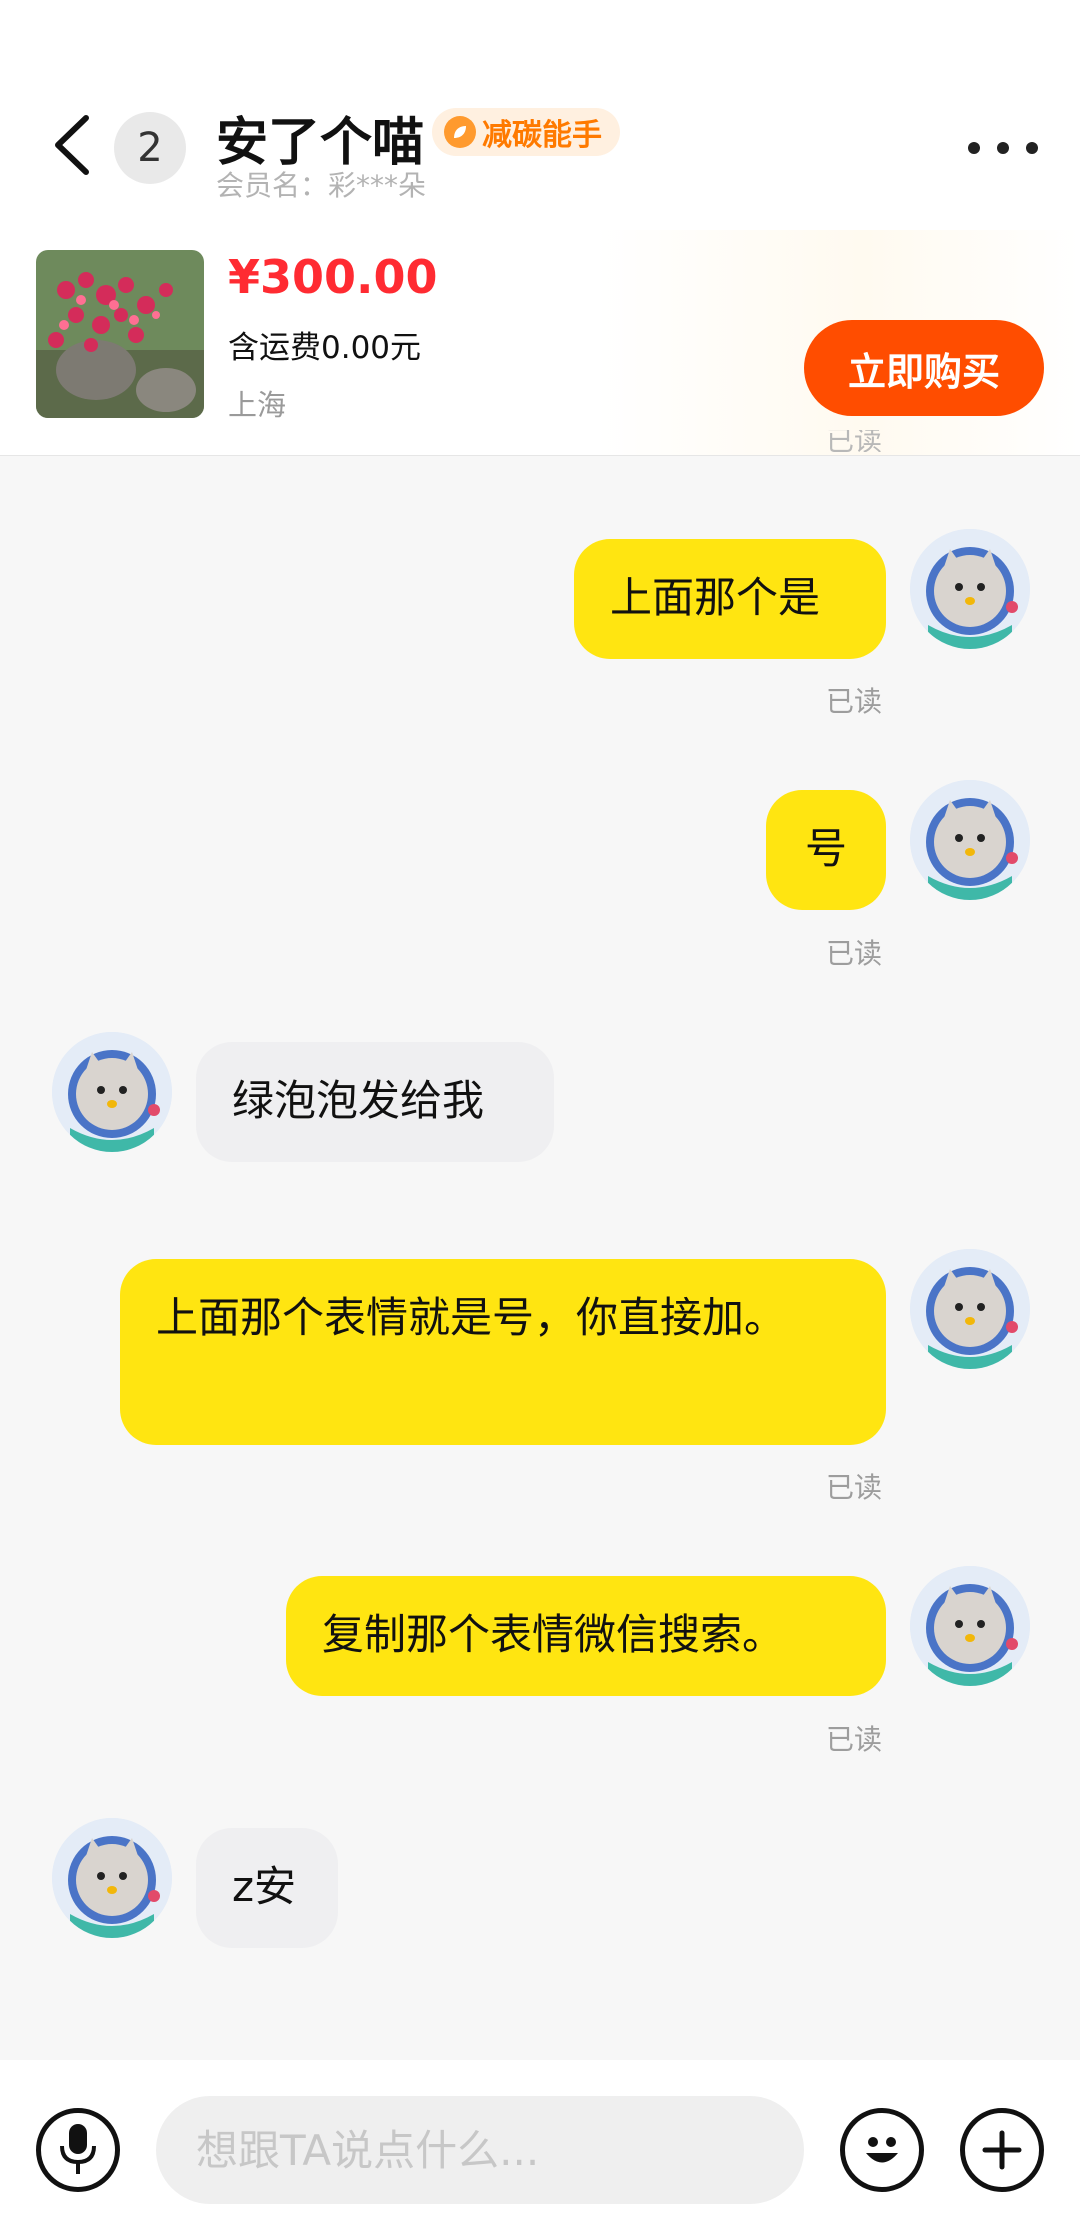  Describe the element at coordinates (120, 334) in the screenshot. I see `product-image` at that location.